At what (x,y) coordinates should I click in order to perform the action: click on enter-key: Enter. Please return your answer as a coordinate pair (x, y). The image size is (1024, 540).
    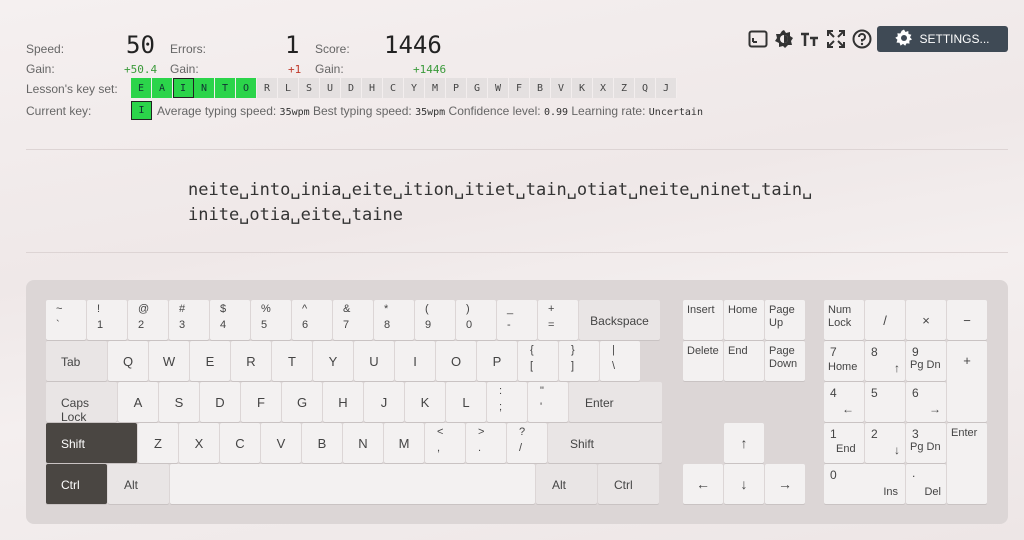
    Looking at the image, I should click on (615, 402).